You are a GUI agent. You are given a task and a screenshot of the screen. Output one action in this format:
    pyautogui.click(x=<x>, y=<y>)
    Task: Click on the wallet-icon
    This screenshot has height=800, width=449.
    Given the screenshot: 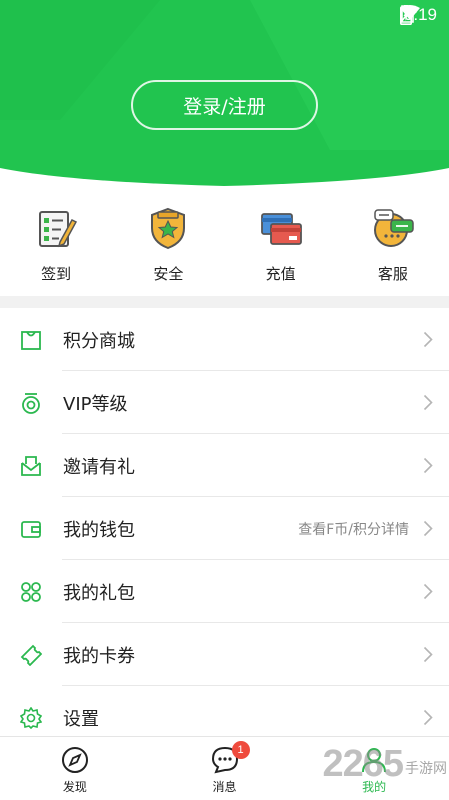 What is the action you would take?
    pyautogui.click(x=31, y=529)
    